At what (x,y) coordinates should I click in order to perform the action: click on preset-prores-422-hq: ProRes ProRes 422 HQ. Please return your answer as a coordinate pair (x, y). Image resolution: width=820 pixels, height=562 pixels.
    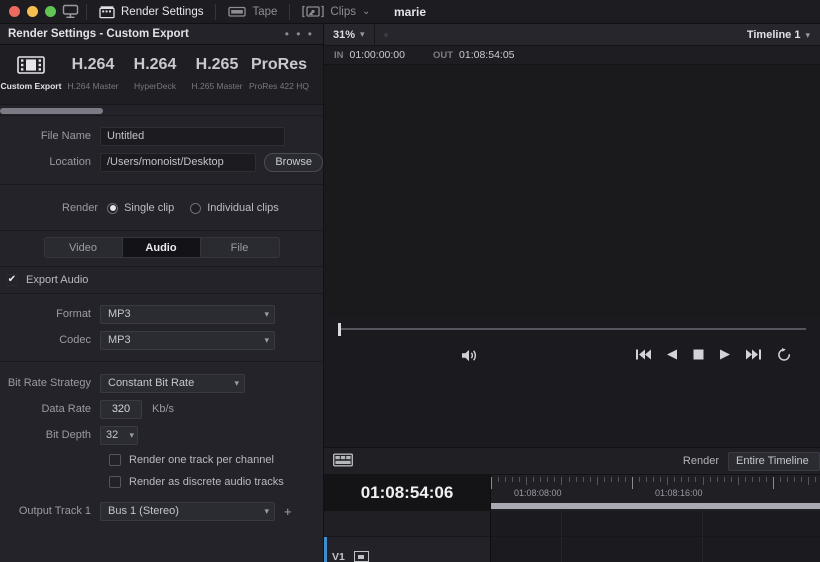
    Looking at the image, I should click on (279, 72).